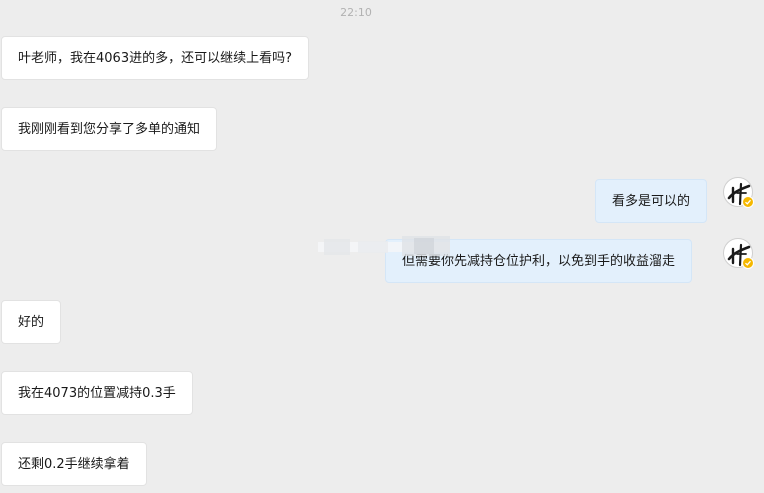 Image resolution: width=764 pixels, height=493 pixels. I want to click on message-bubble-incoming: 叶老师，我在4063进的多，还可以继续上看吗?, so click(155, 58).